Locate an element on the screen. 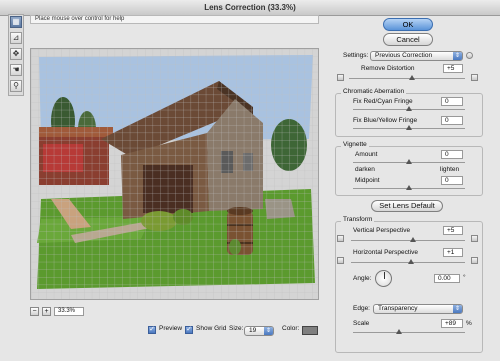 The height and width of the screenshot is (361, 500). fix-blue-yellow-field: 0 is located at coordinates (452, 120).